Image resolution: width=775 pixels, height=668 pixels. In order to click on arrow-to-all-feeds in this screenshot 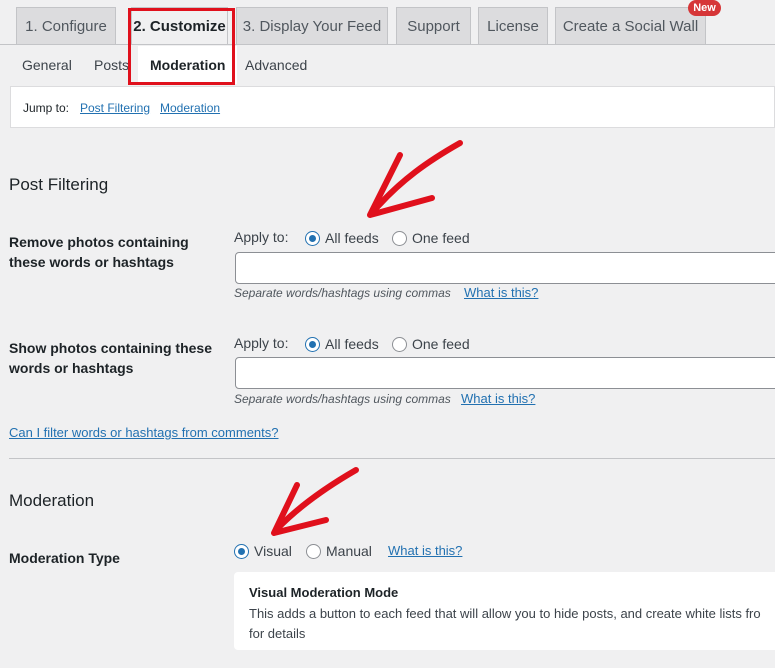, I will do `click(415, 179)`.